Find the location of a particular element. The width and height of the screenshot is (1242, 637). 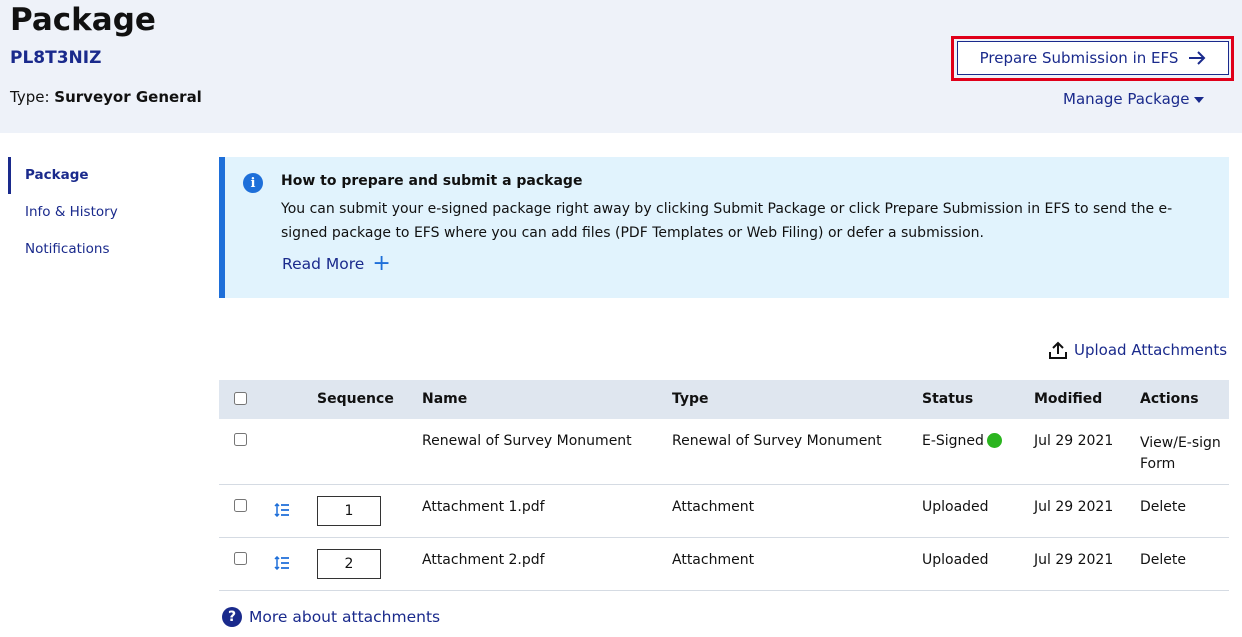

more-about-label: More about attachments is located at coordinates (345, 617).